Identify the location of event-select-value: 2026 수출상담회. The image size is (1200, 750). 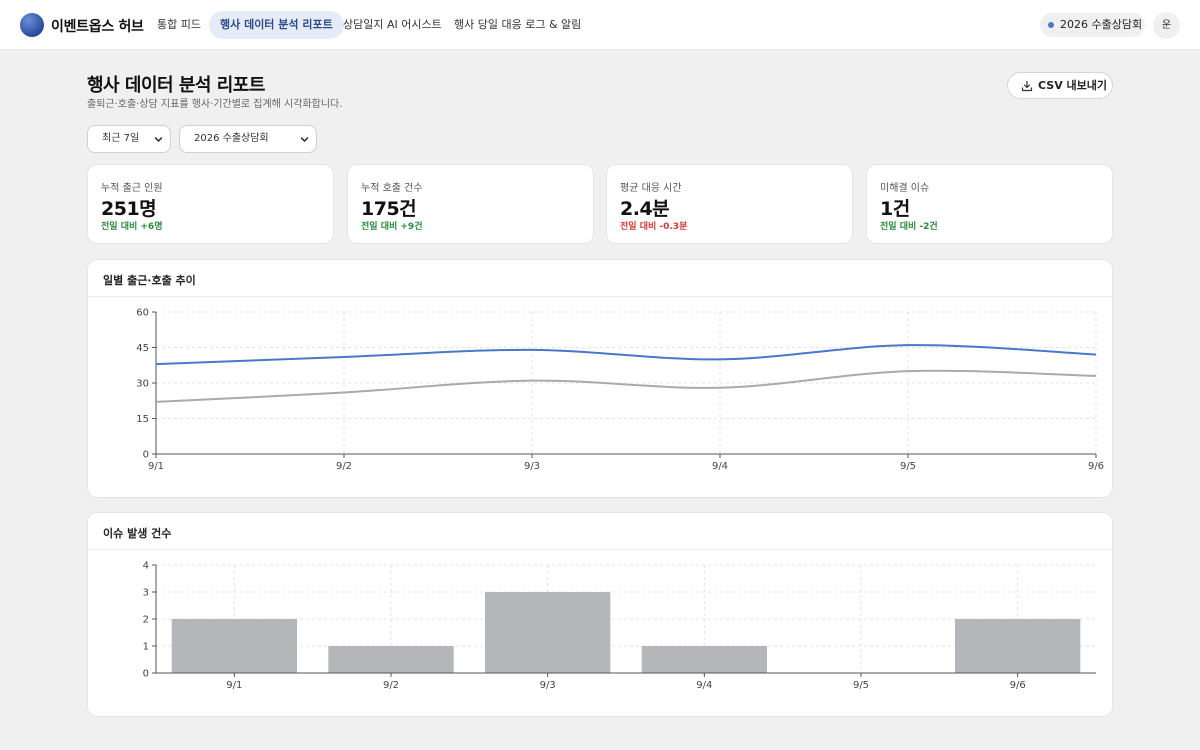
(231, 138).